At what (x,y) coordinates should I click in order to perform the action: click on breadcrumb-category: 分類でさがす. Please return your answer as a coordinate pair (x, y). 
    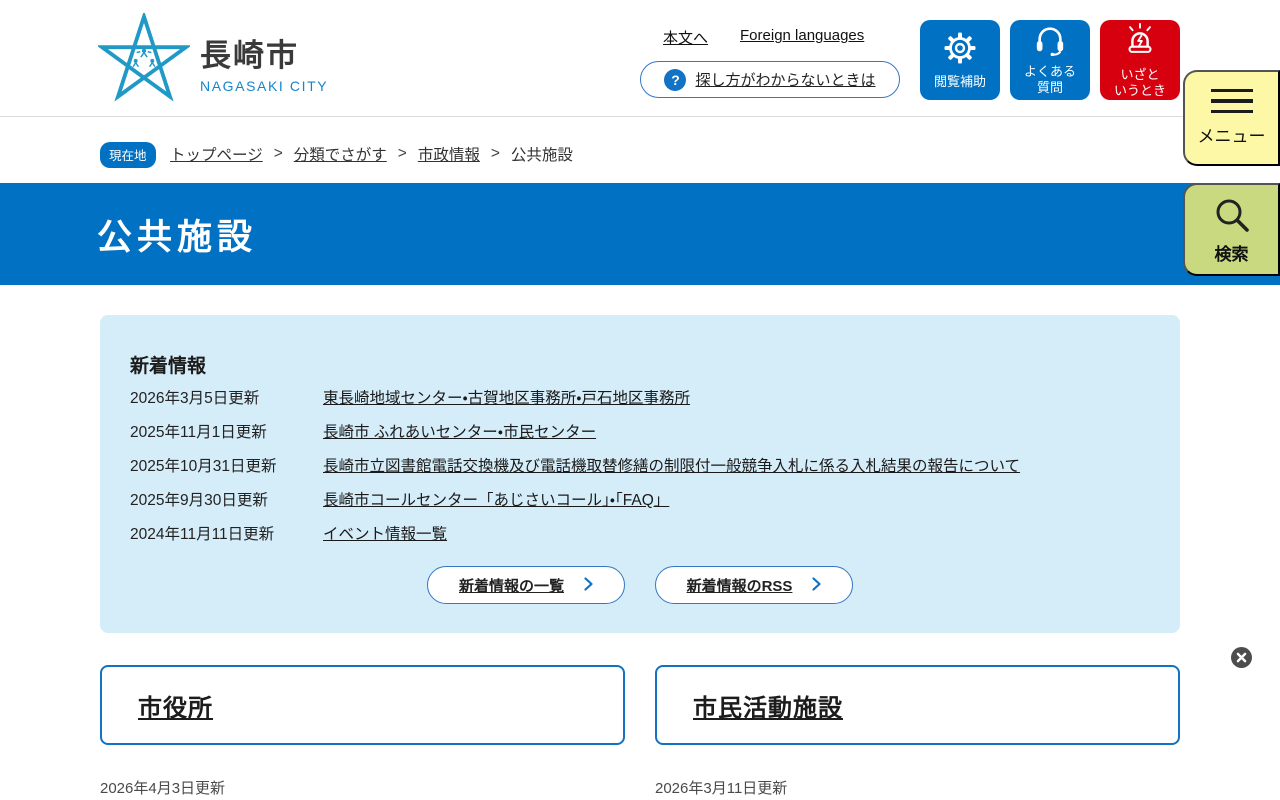
    Looking at the image, I should click on (340, 154).